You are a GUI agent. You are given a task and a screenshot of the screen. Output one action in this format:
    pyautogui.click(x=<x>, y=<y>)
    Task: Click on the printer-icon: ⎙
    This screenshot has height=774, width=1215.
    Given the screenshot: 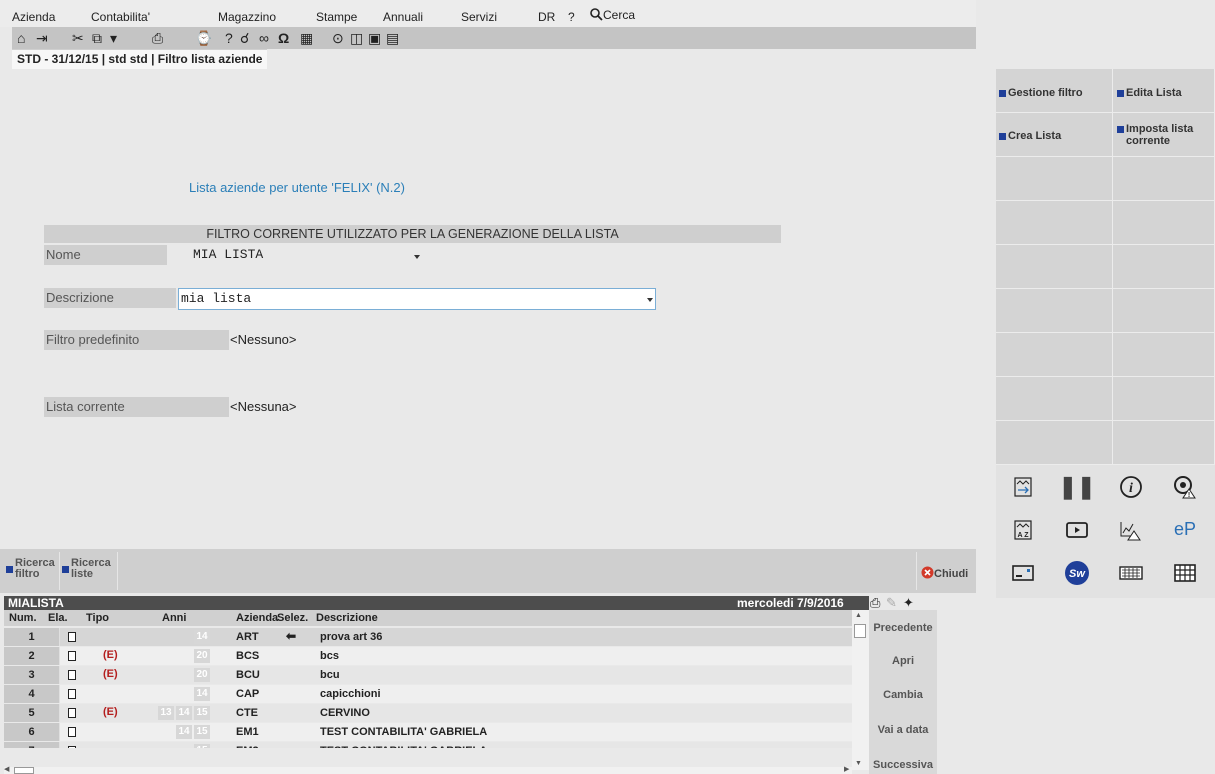 What is the action you would take?
    pyautogui.click(x=157, y=38)
    